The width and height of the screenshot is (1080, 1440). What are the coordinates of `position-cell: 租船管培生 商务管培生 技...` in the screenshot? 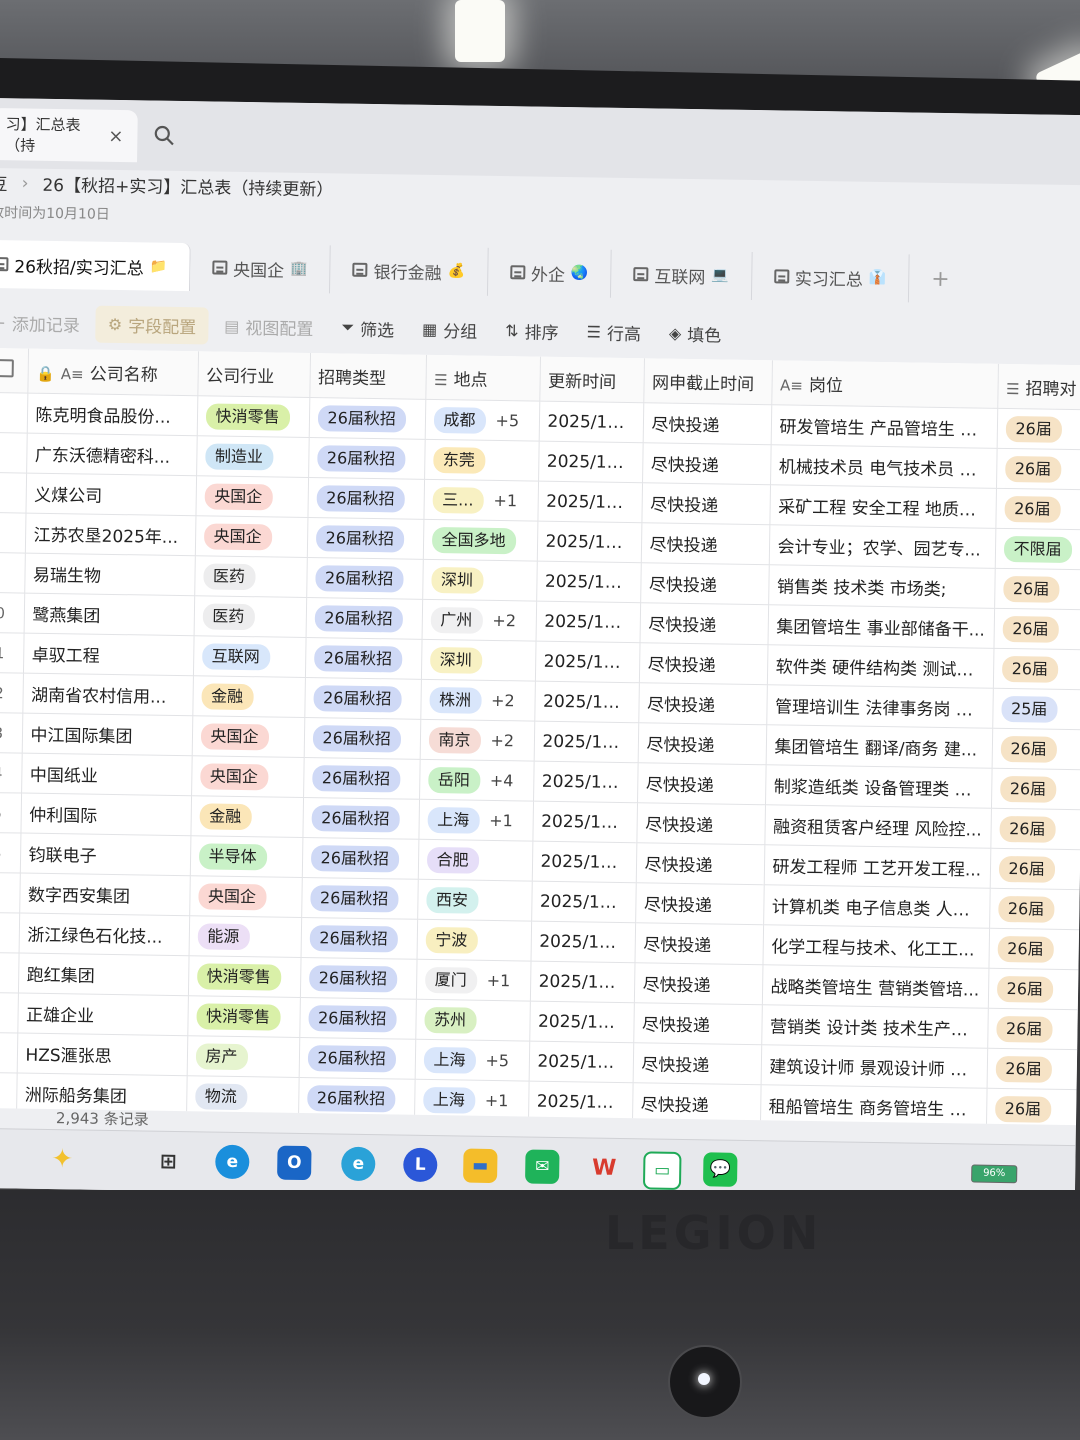 It's located at (873, 1105).